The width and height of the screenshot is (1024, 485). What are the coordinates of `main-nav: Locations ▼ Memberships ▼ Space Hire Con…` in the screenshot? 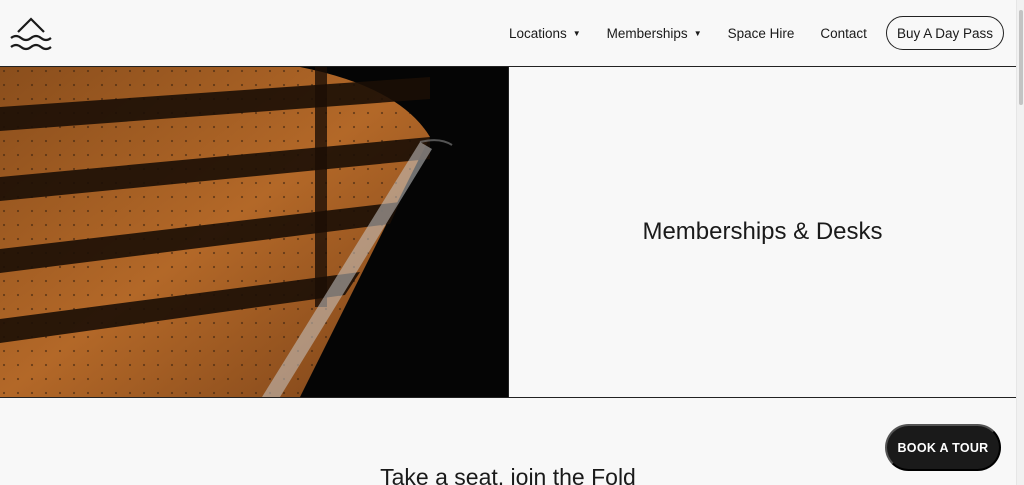 It's located at (743, 33).